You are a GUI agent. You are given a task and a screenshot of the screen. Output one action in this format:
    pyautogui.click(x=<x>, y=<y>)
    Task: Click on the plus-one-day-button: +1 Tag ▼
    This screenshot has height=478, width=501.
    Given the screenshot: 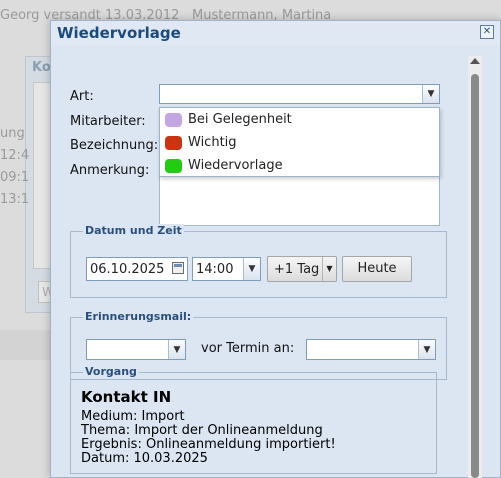 What is the action you would take?
    pyautogui.click(x=302, y=269)
    